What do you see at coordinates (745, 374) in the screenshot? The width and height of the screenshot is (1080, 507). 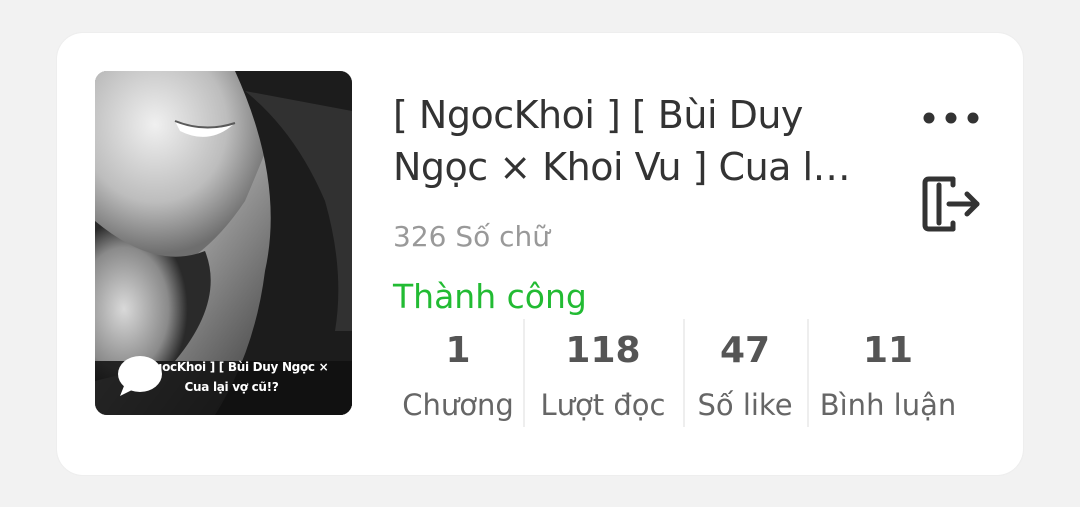 I see `stat-likes: 47 Số like` at bounding box center [745, 374].